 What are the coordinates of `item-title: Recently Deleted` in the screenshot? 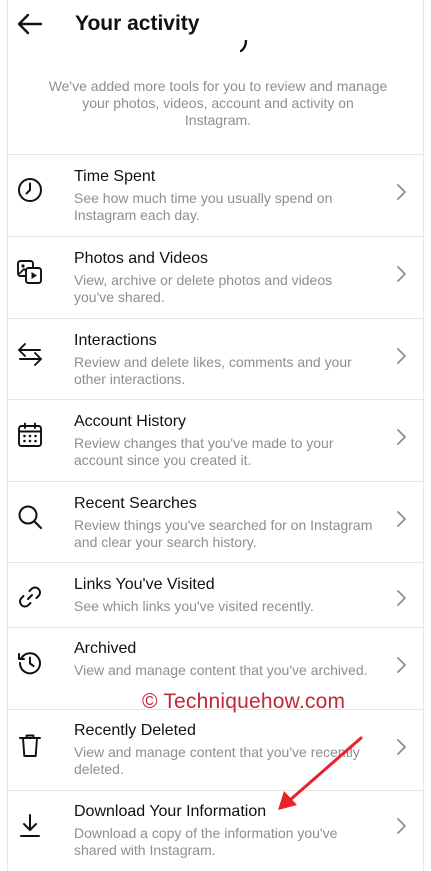 It's located at (135, 730).